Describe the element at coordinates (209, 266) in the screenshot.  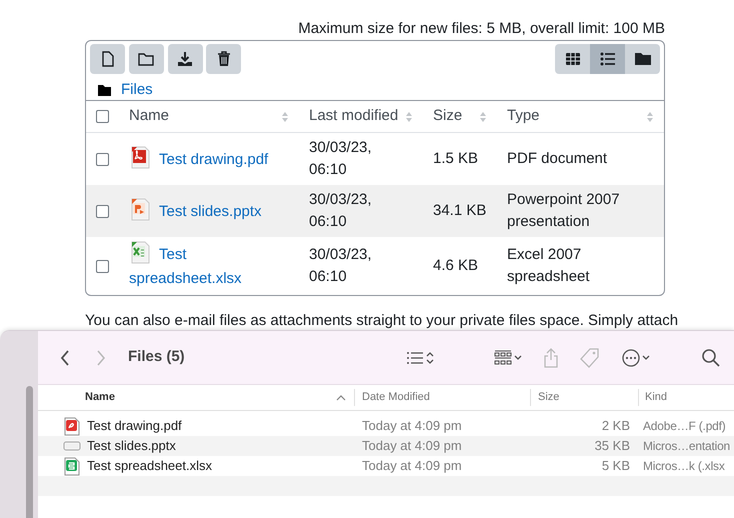
I see `file-link: Test spreadsheet.xlsx` at that location.